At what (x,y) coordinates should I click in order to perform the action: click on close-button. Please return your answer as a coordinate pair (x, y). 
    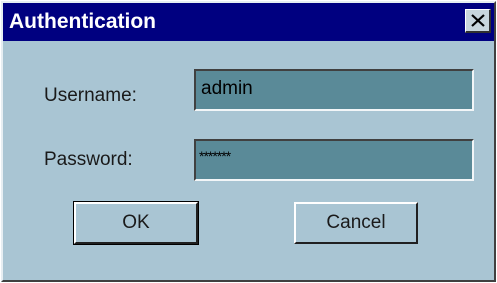
    Looking at the image, I should click on (478, 21).